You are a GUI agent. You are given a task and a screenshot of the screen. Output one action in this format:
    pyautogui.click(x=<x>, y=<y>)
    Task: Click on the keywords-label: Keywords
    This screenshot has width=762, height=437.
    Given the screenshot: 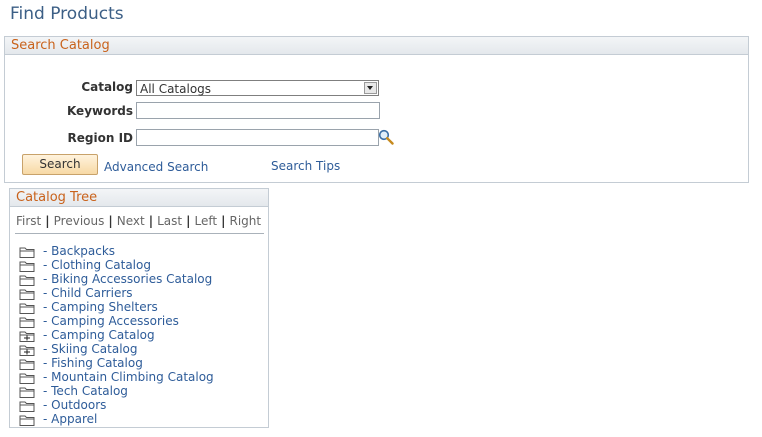 What is the action you would take?
    pyautogui.click(x=99, y=111)
    